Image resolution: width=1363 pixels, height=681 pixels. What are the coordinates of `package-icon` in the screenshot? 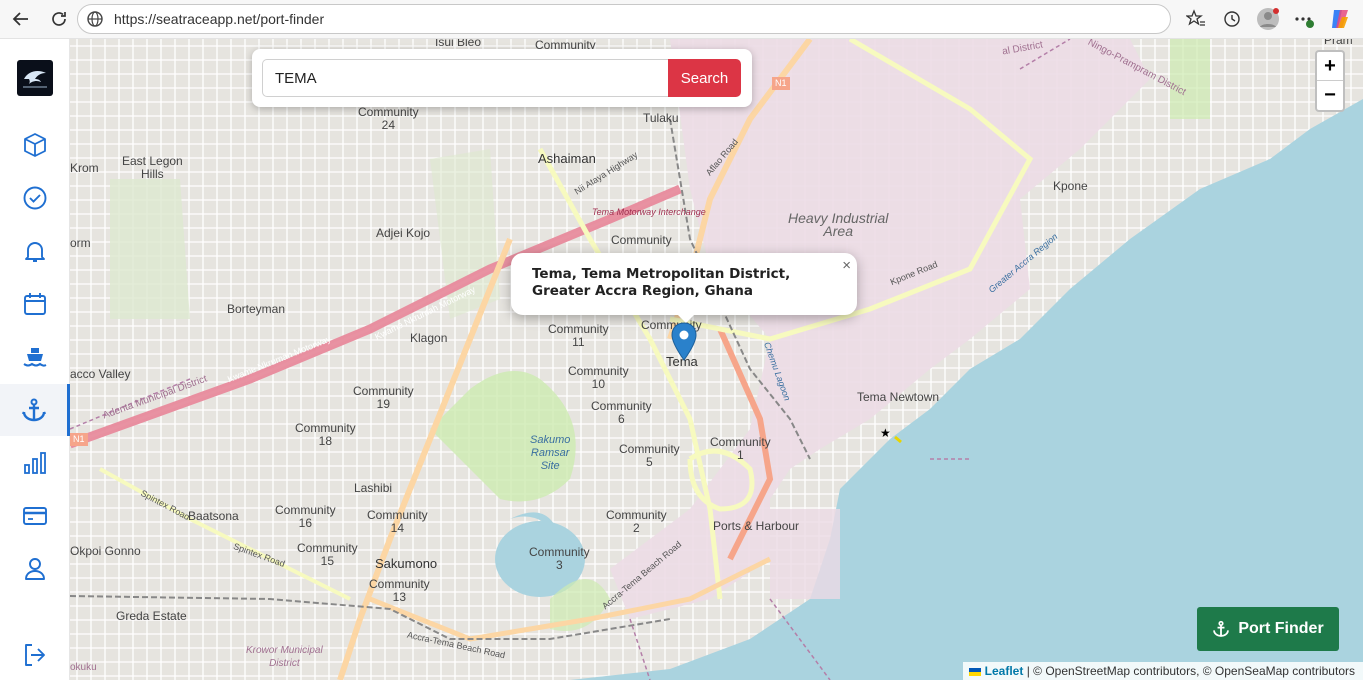 It's located at (35, 145).